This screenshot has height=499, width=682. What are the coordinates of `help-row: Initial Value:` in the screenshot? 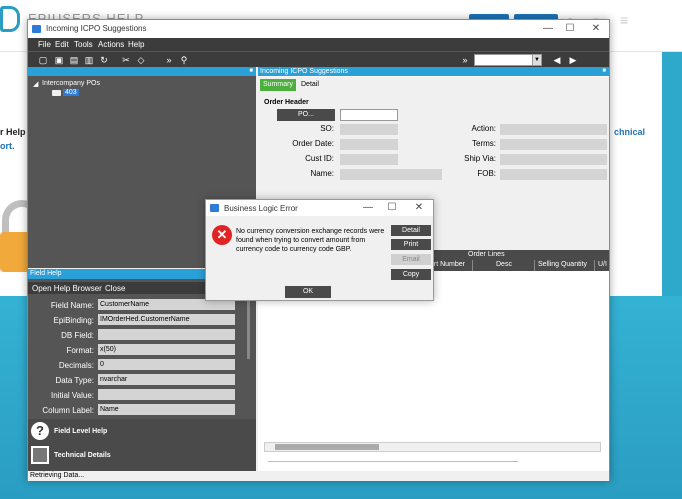 It's located at (138, 395).